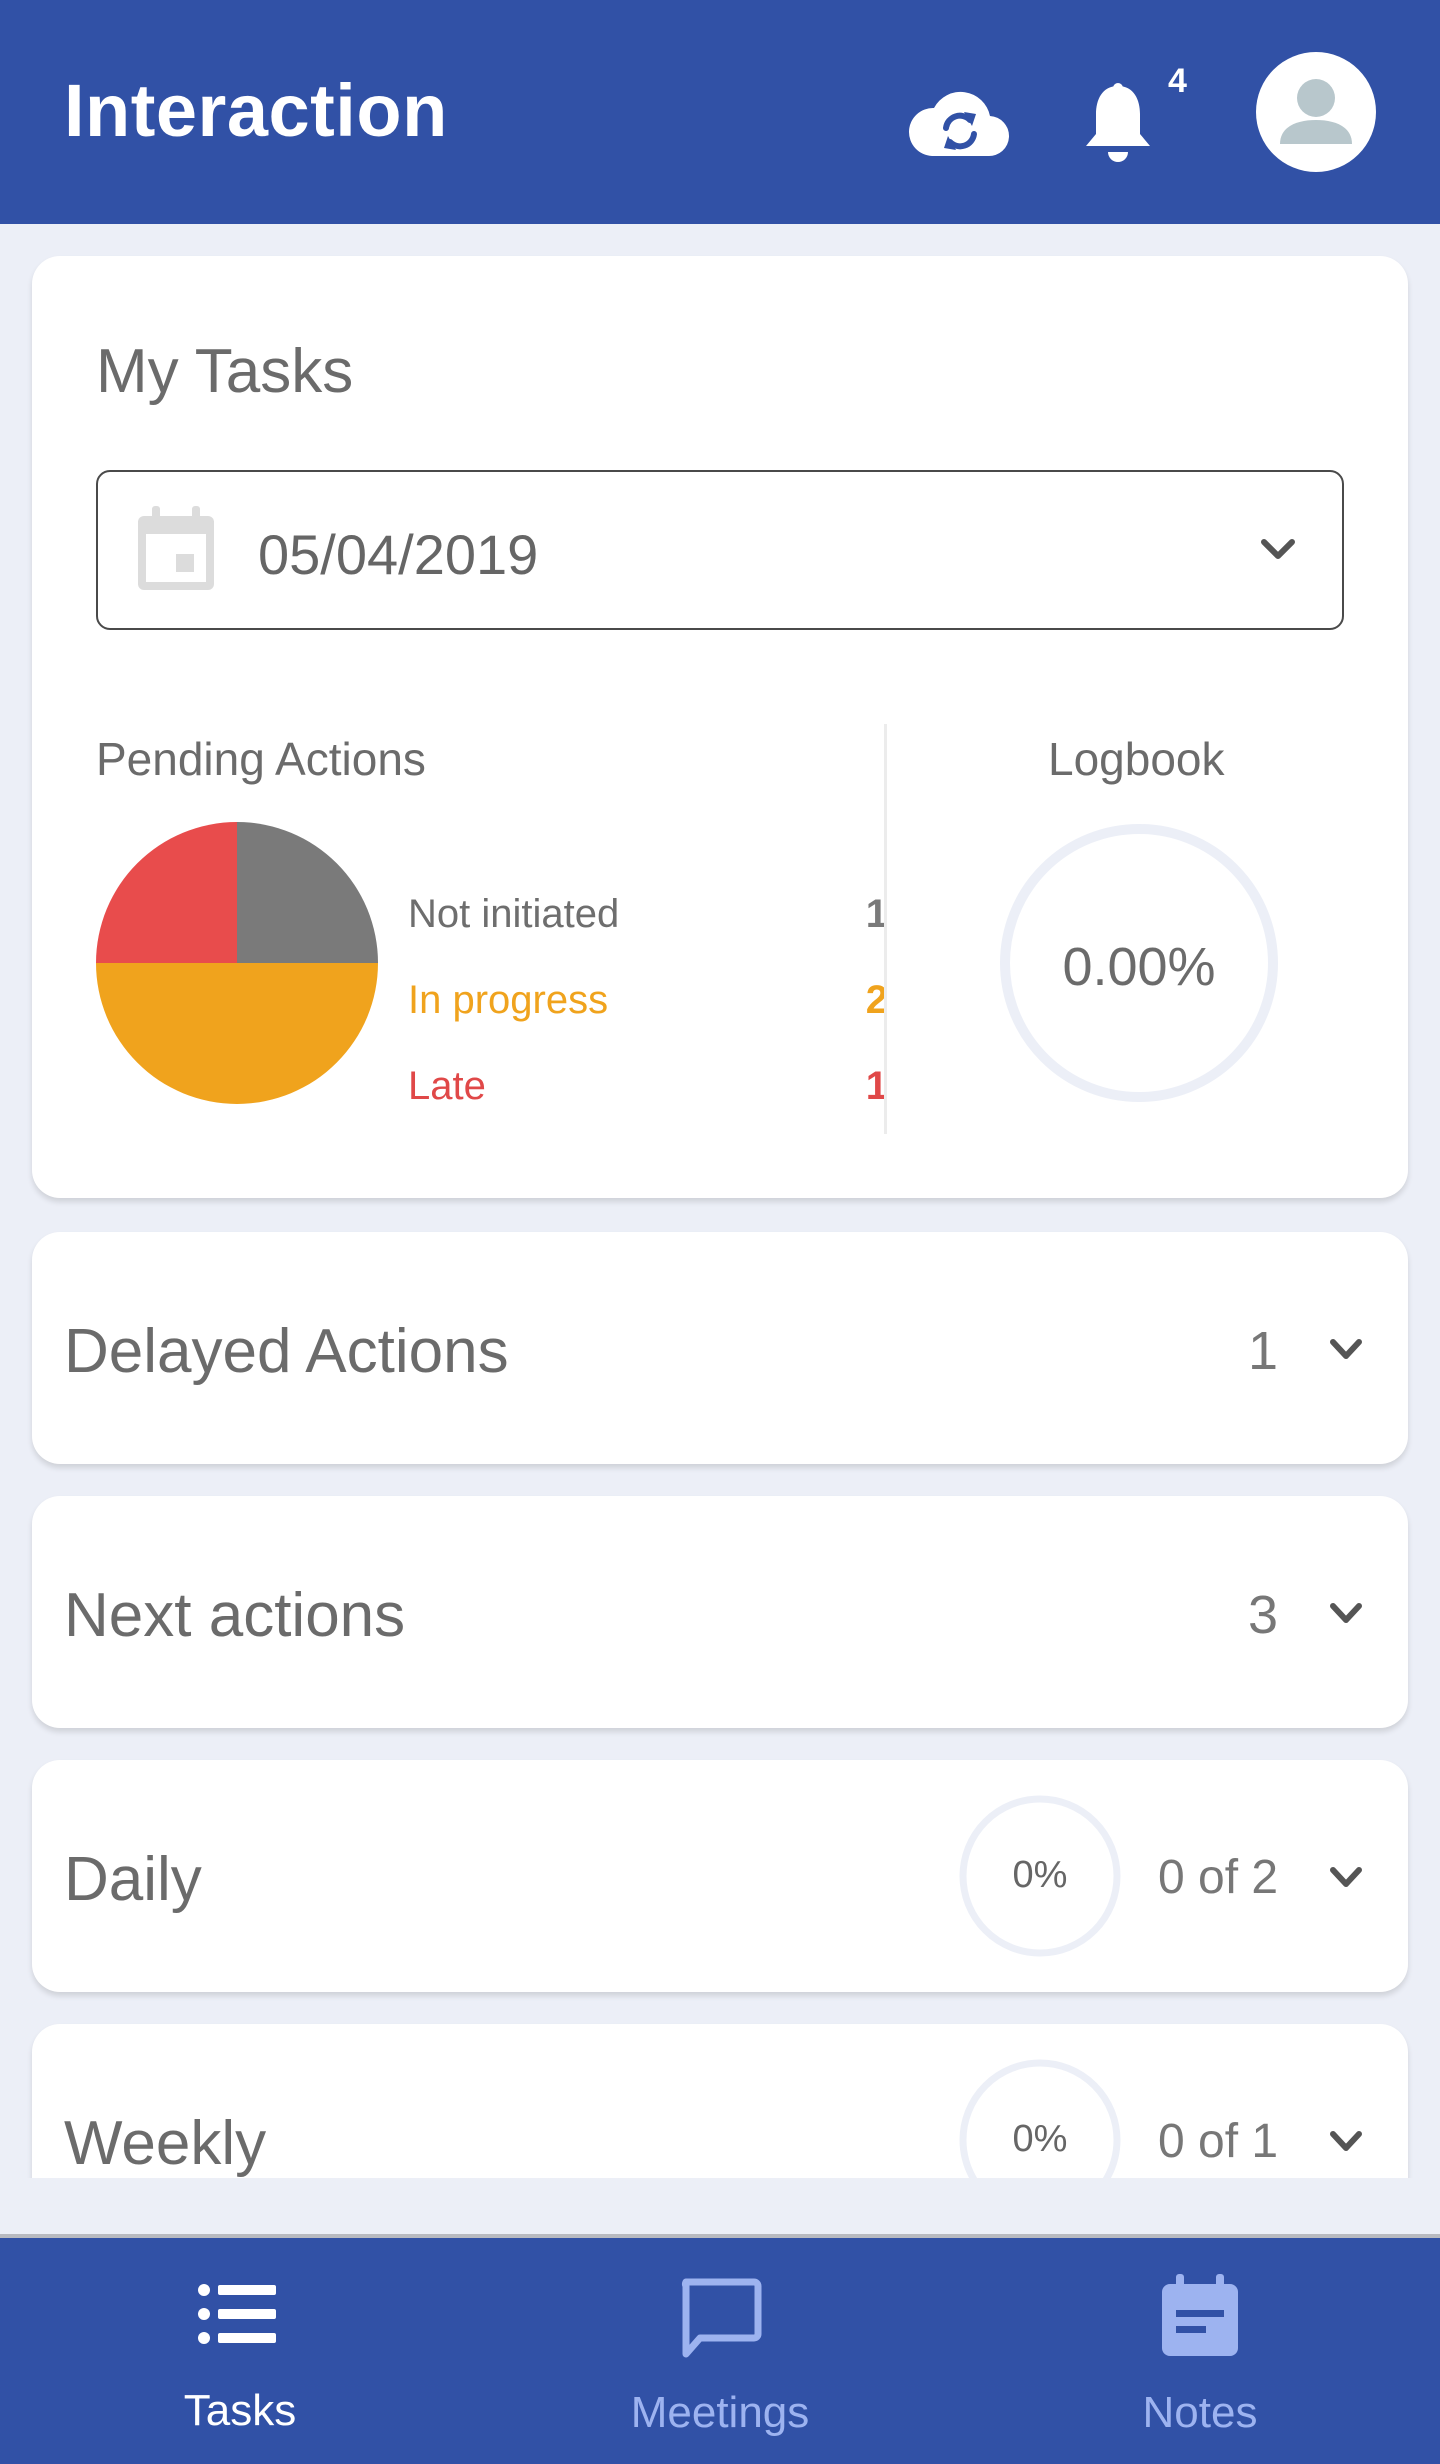  I want to click on weekly-section: Weekly 0% 0 of 1, so click(720, 2101).